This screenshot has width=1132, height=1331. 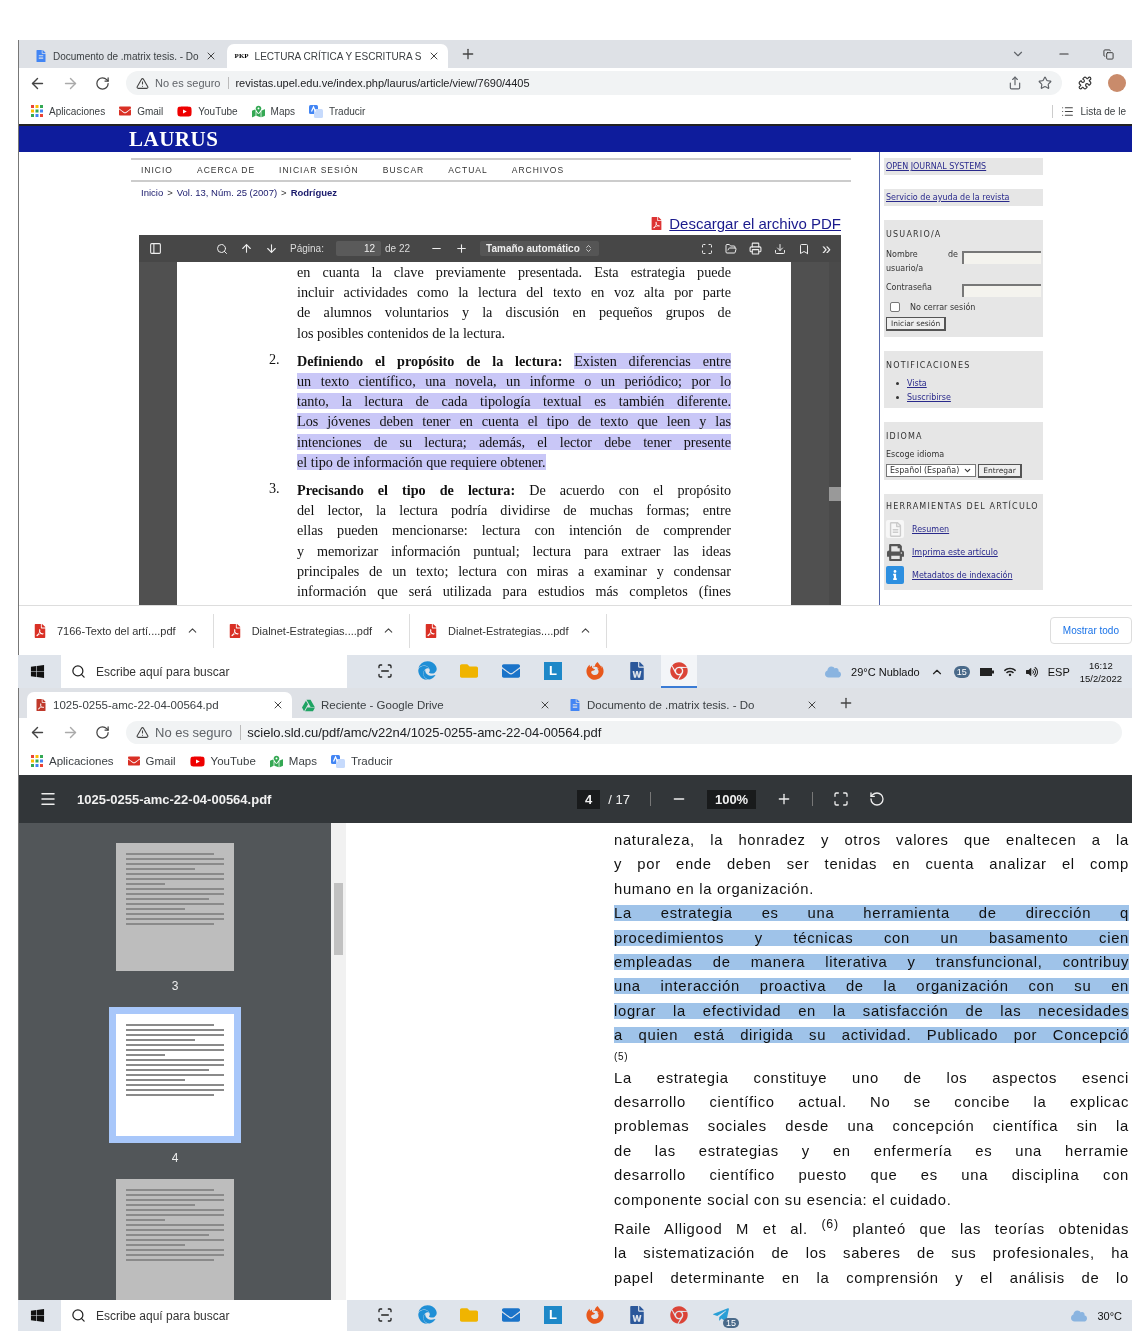 I want to click on sidebar-toggle-icon, so click(x=155, y=248).